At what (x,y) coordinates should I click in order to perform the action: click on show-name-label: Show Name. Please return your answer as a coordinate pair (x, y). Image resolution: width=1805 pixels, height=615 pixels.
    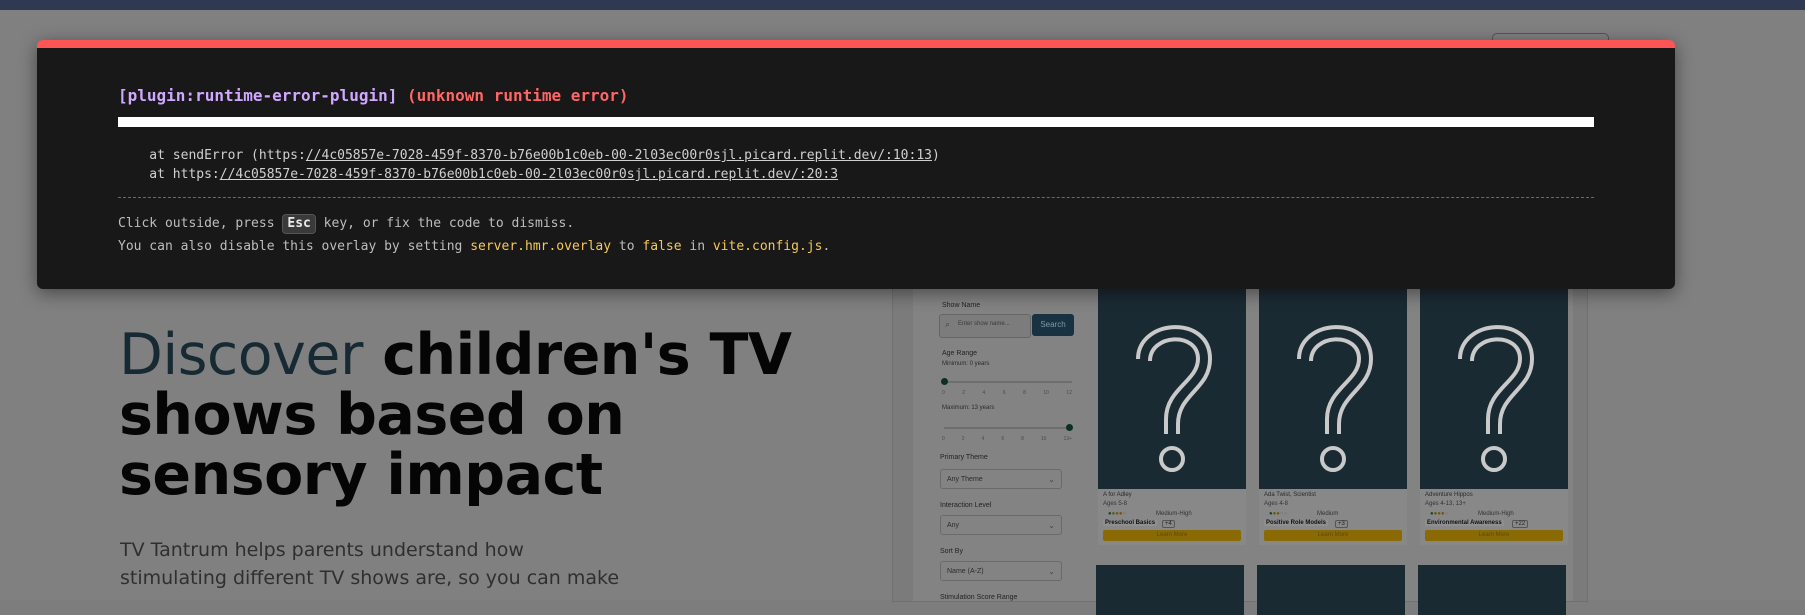
    Looking at the image, I should click on (961, 305).